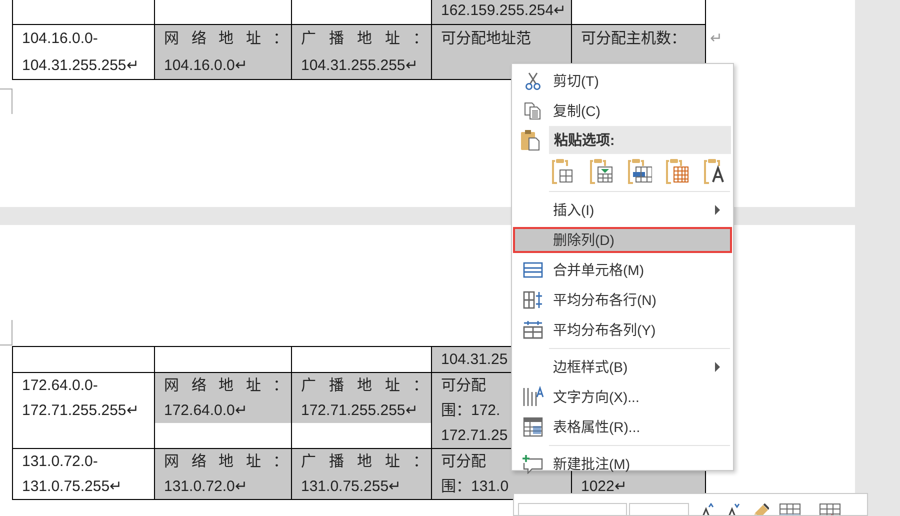 This screenshot has width=900, height=516. What do you see at coordinates (80, 52) in the screenshot?
I see `cell-text: 104.16.0.0-104.31.255.255↵` at bounding box center [80, 52].